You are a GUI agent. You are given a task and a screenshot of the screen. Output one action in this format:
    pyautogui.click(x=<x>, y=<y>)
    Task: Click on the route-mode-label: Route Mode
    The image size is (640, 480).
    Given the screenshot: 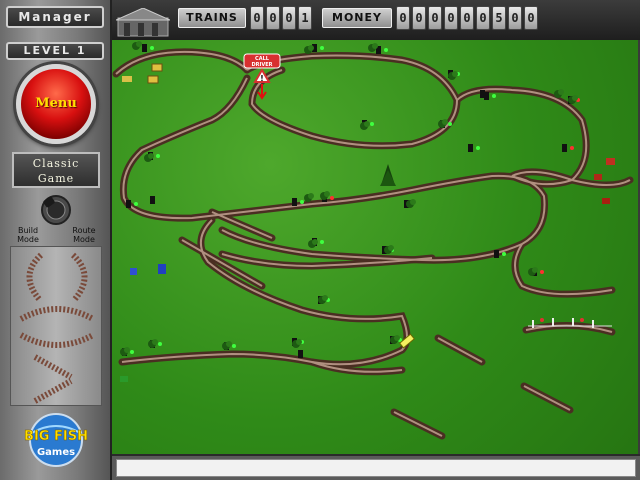 What is the action you would take?
    pyautogui.click(x=84, y=235)
    